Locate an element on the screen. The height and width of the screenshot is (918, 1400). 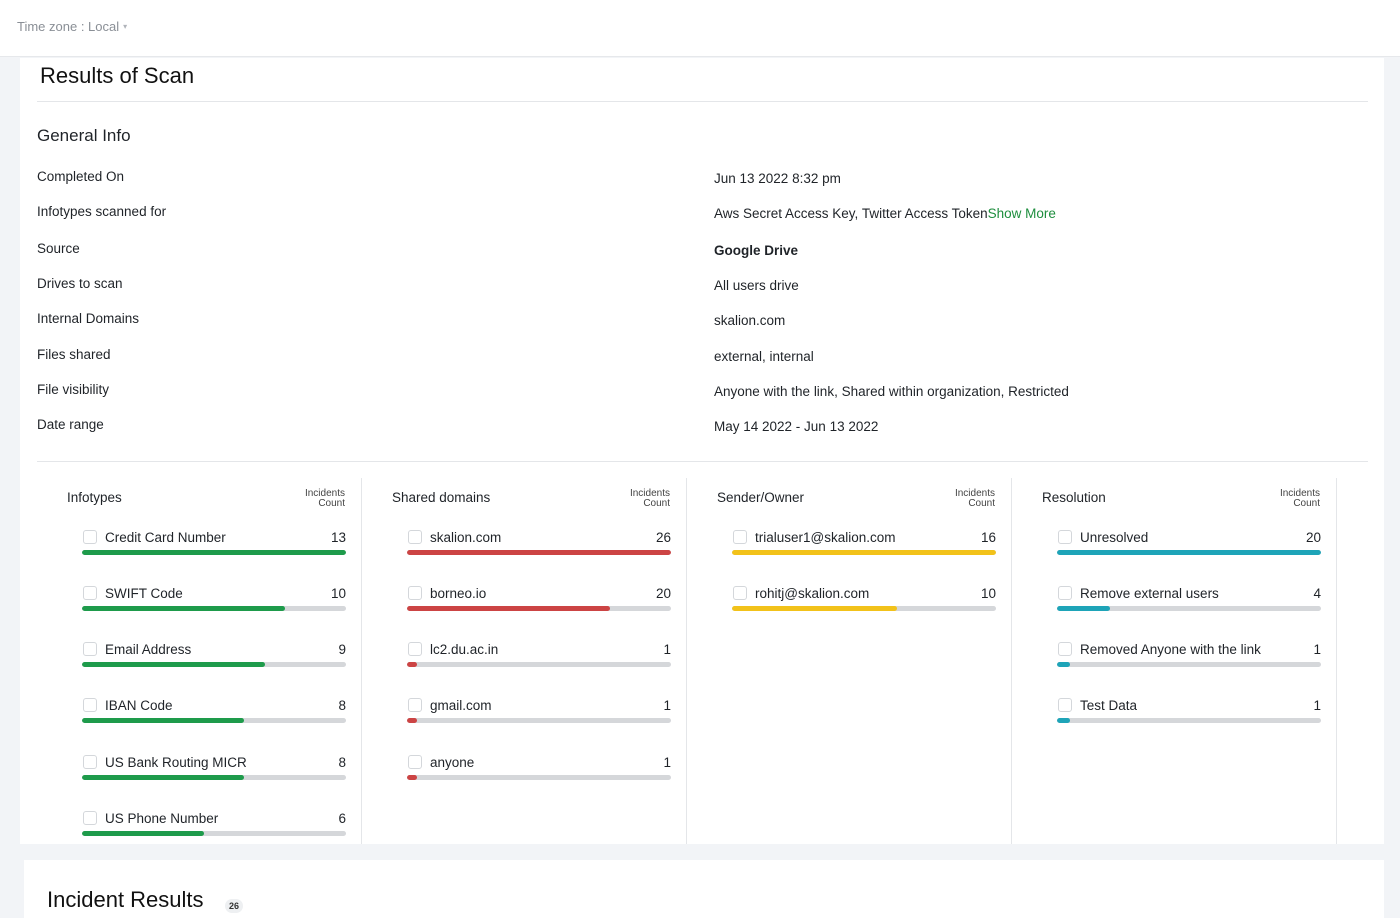
info-value-completed-on: Jun 13 2022 8:32 pm is located at coordinates (777, 178).